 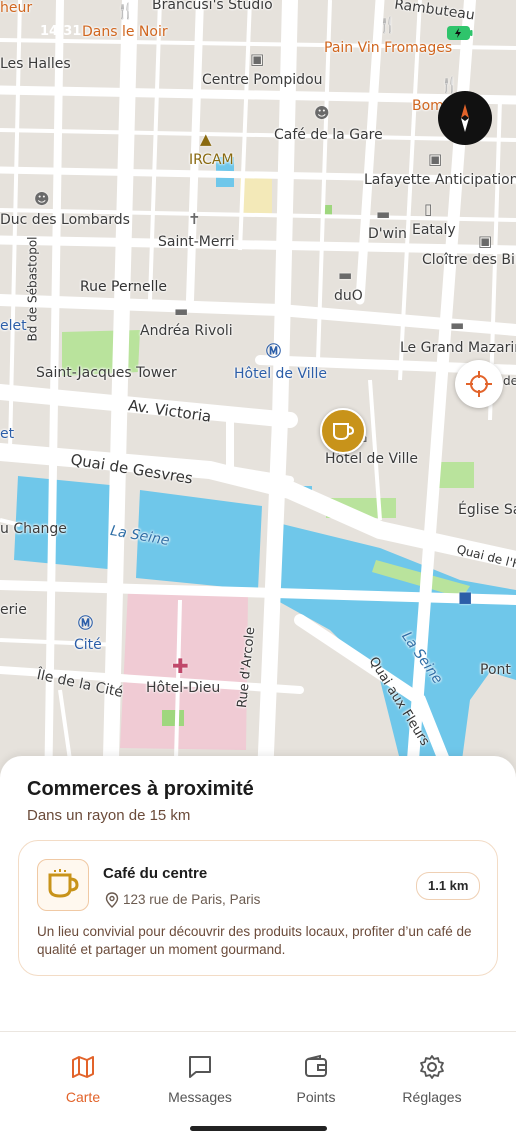 What do you see at coordinates (348, 296) in the screenshot?
I see `poi-label: duO` at bounding box center [348, 296].